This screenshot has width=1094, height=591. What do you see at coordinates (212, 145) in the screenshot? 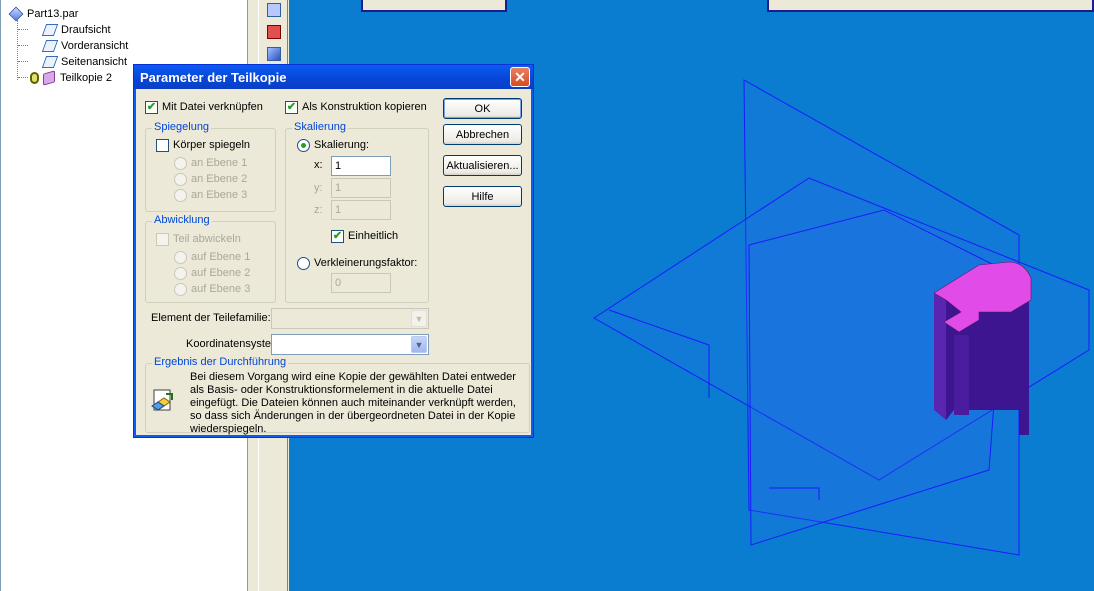
I see `mirror-body-label: Körper spiegeln` at bounding box center [212, 145].